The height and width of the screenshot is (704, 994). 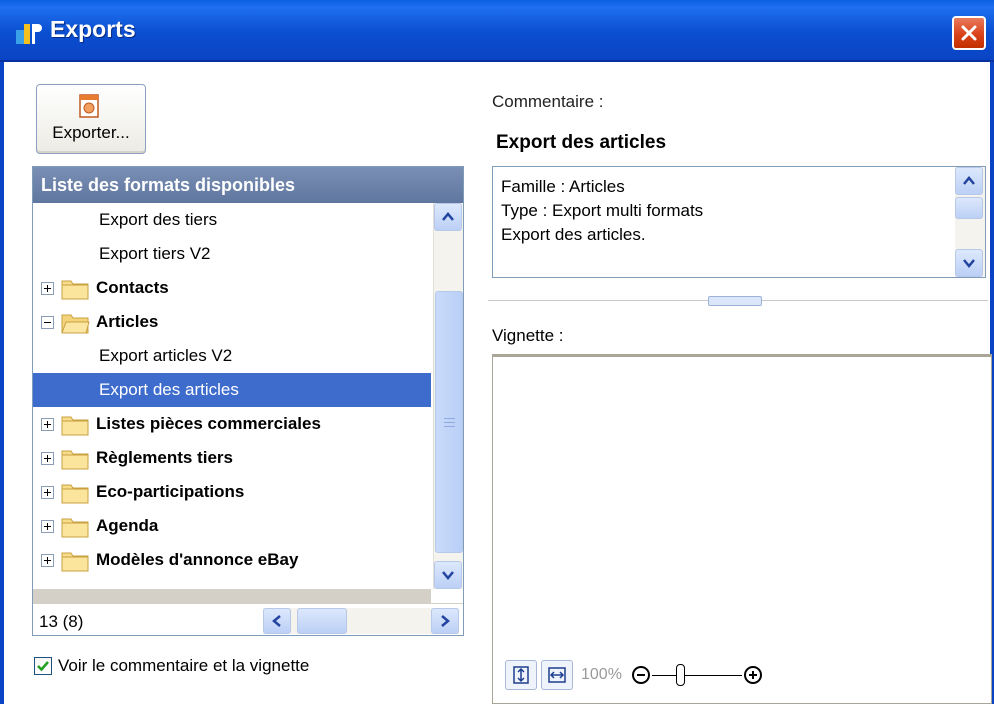 I want to click on tree-group-item: Listes pièces commerciales, so click(x=232, y=424).